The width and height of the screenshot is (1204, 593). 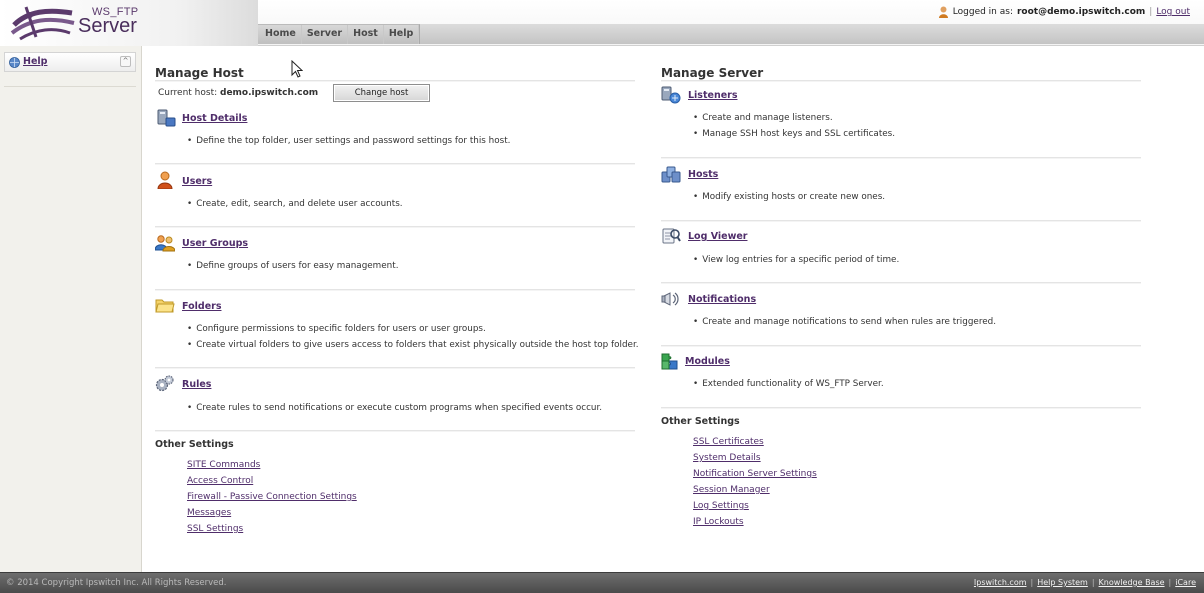 I want to click on user-groups-icon, so click(x=165, y=243).